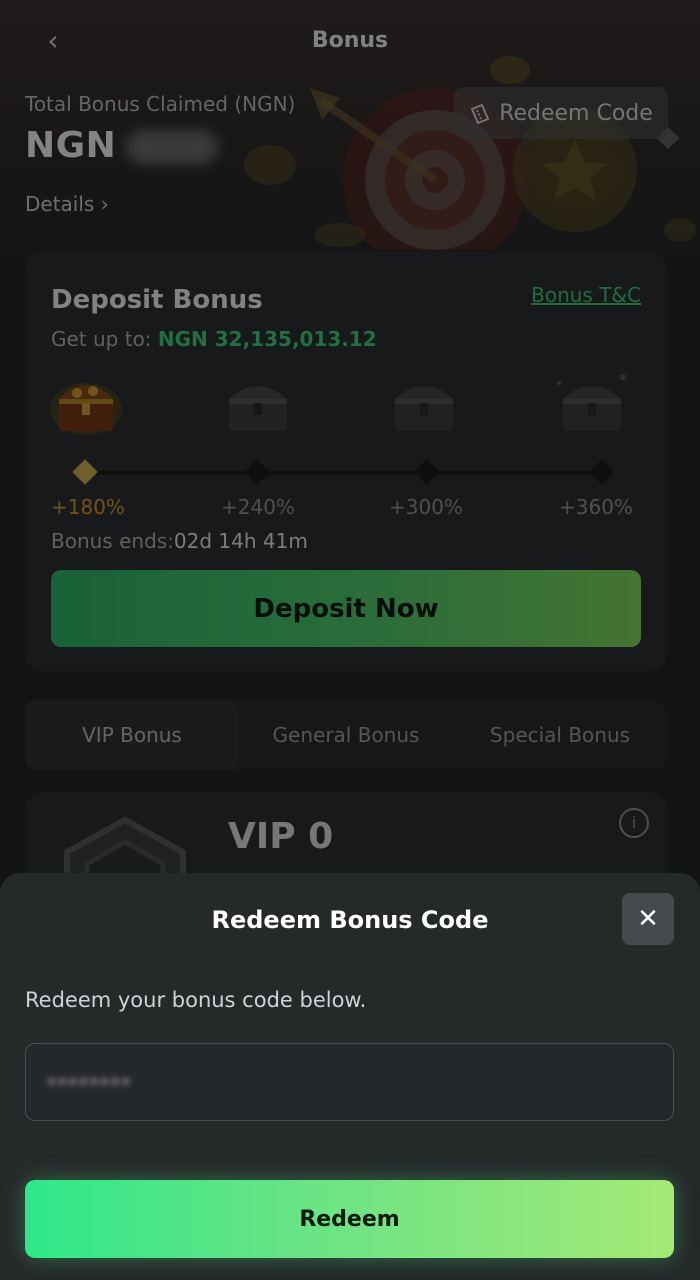 The image size is (700, 1280). Describe the element at coordinates (350, 920) in the screenshot. I see `modal-title: Redeem Bonus Code` at that location.